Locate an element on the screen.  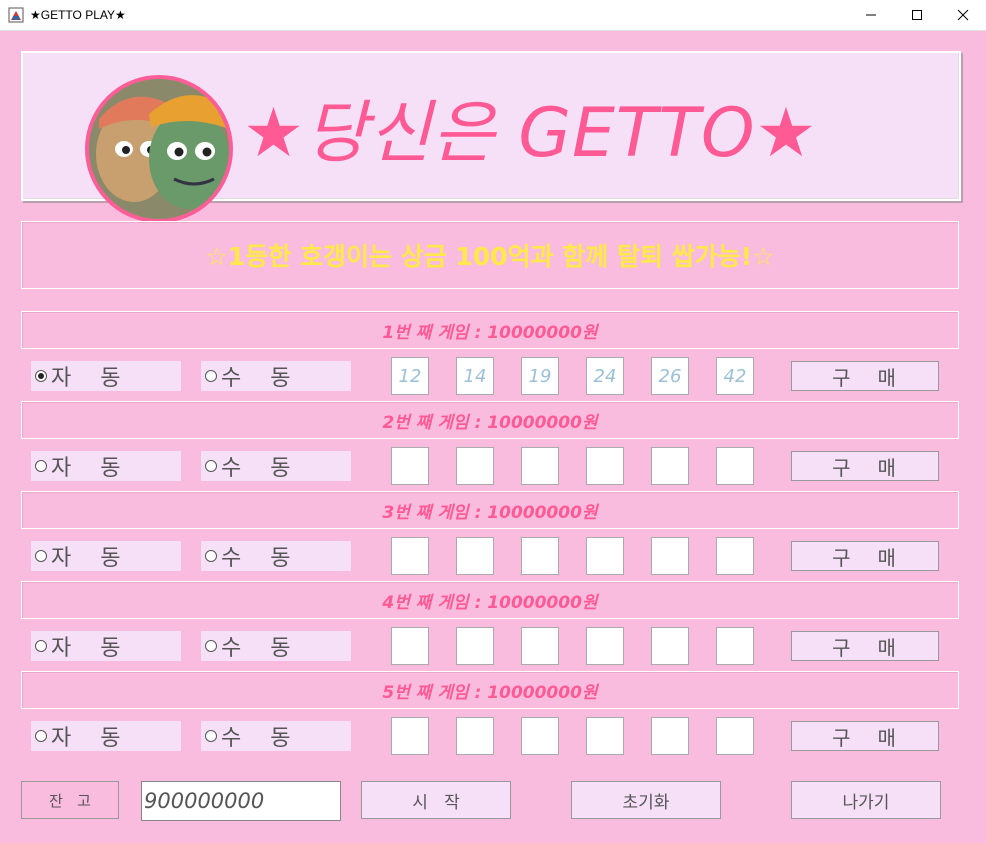
game-header-2: 2번 째 게임 : 10000000원 is located at coordinates (490, 420).